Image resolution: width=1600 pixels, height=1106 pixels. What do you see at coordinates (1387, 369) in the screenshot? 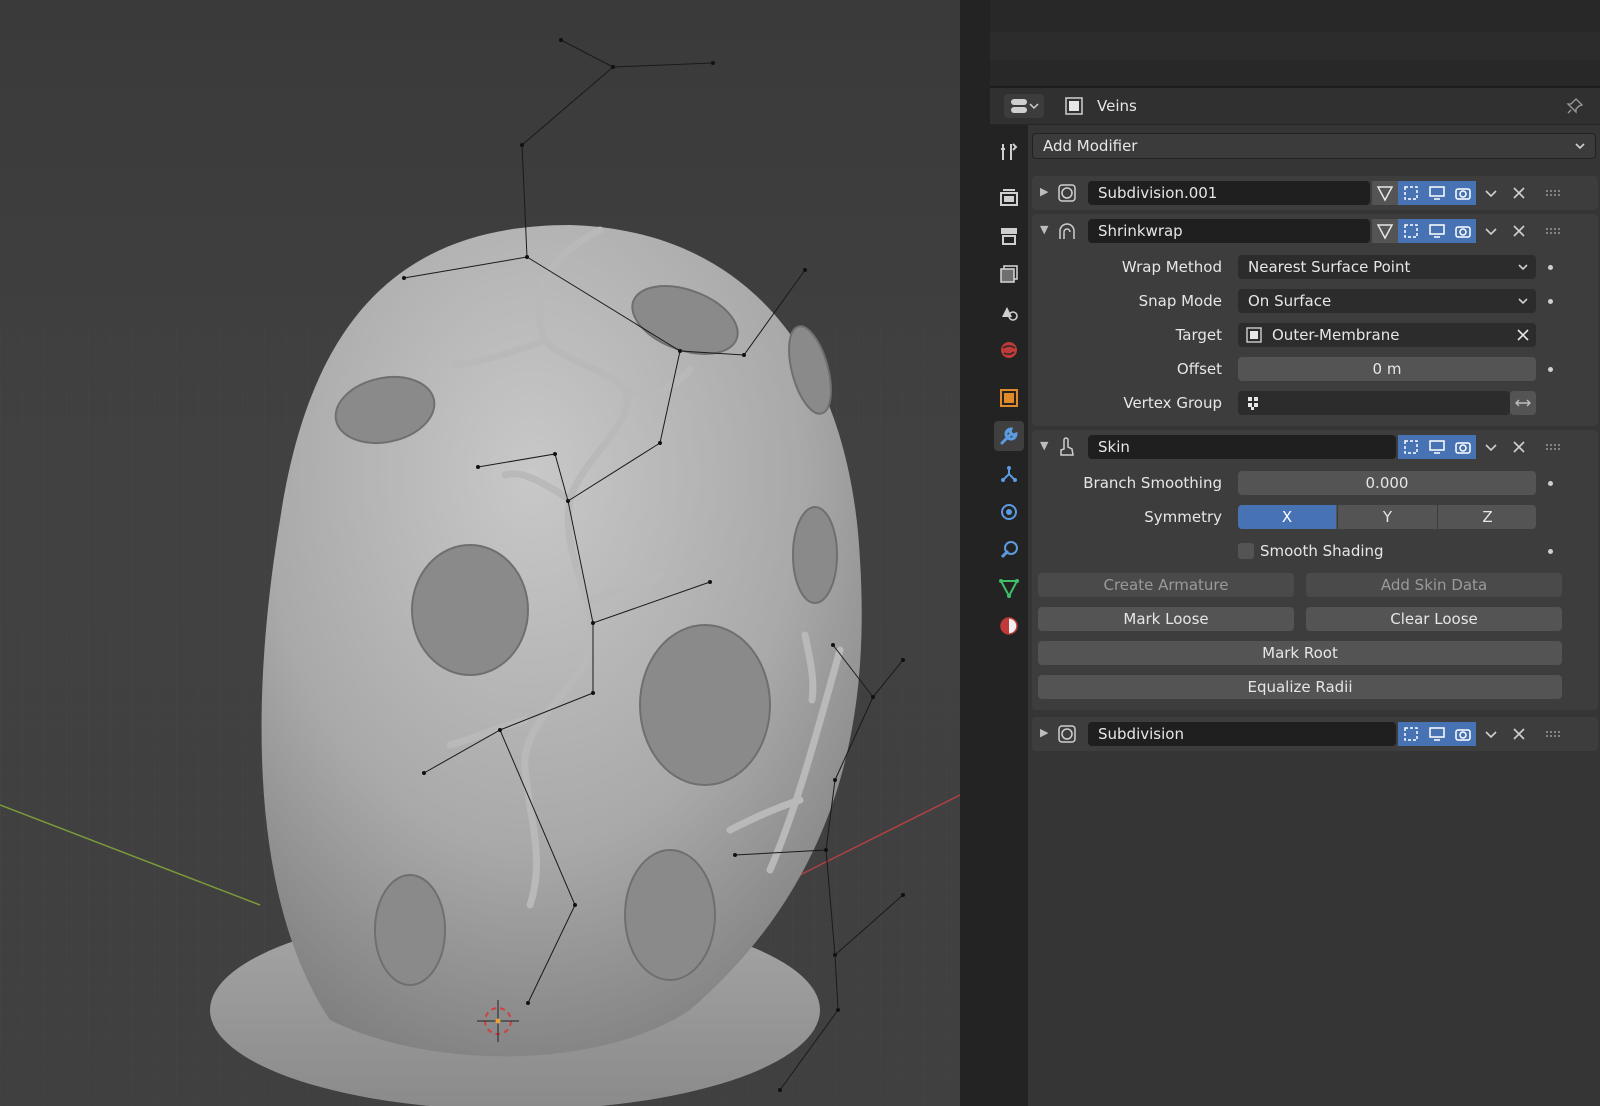
I see `offset-field: 0 m` at bounding box center [1387, 369].